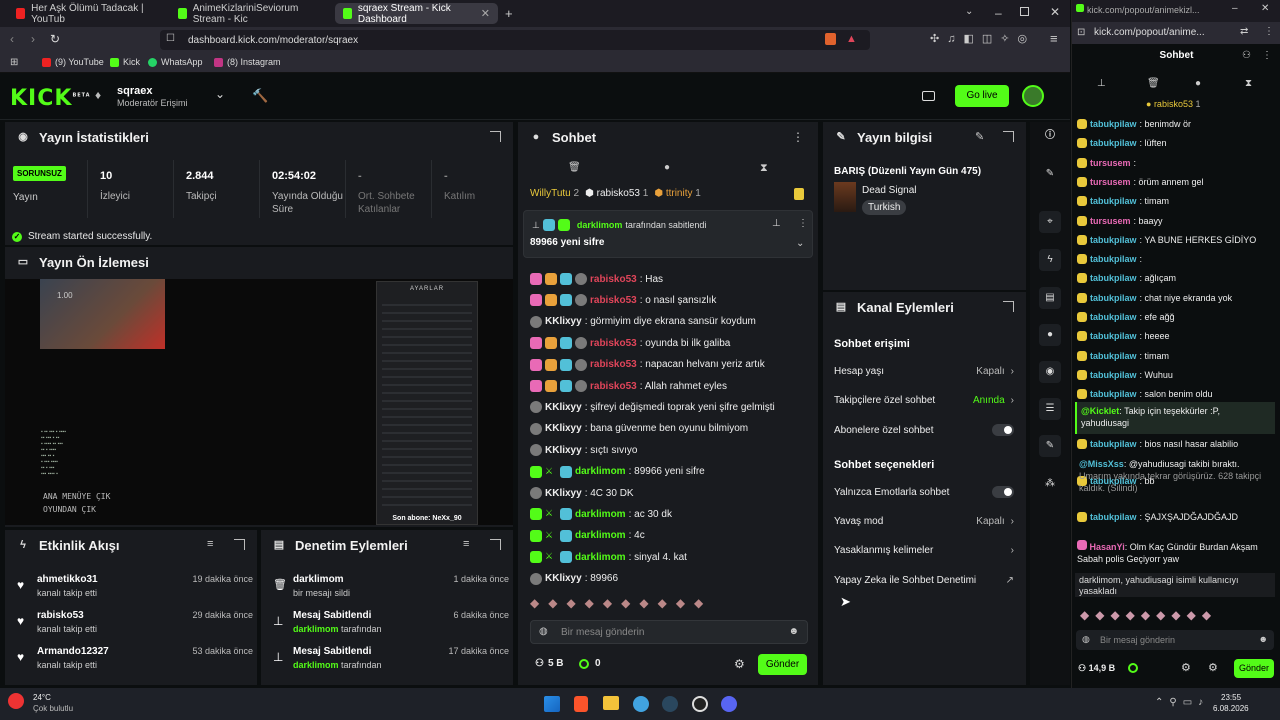 The image size is (1280, 720). What do you see at coordinates (1033, 96) in the screenshot?
I see `avatar` at bounding box center [1033, 96].